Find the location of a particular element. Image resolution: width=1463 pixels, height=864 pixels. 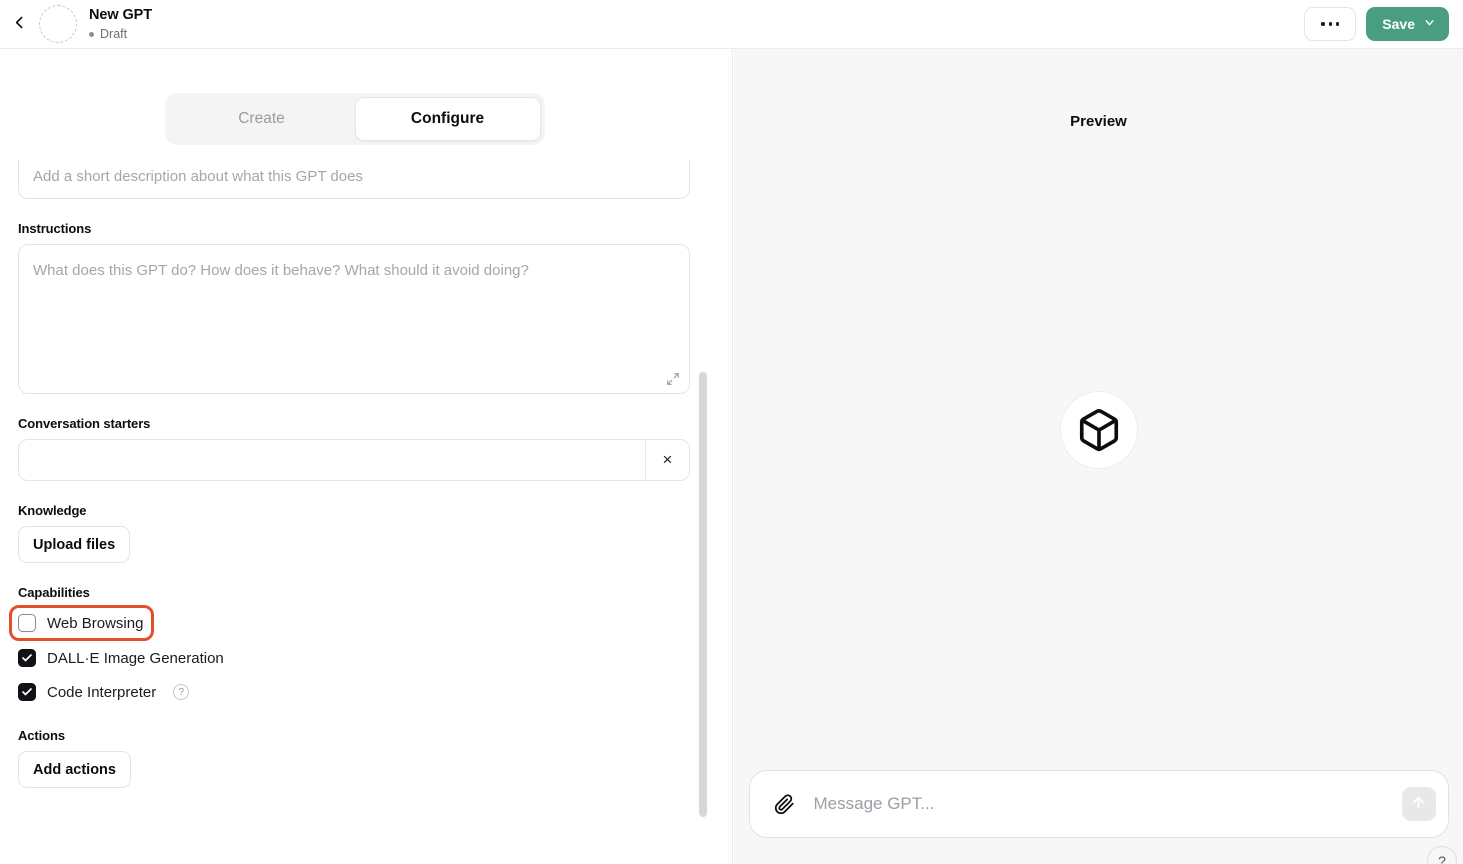

message-composer is located at coordinates (1098, 804).